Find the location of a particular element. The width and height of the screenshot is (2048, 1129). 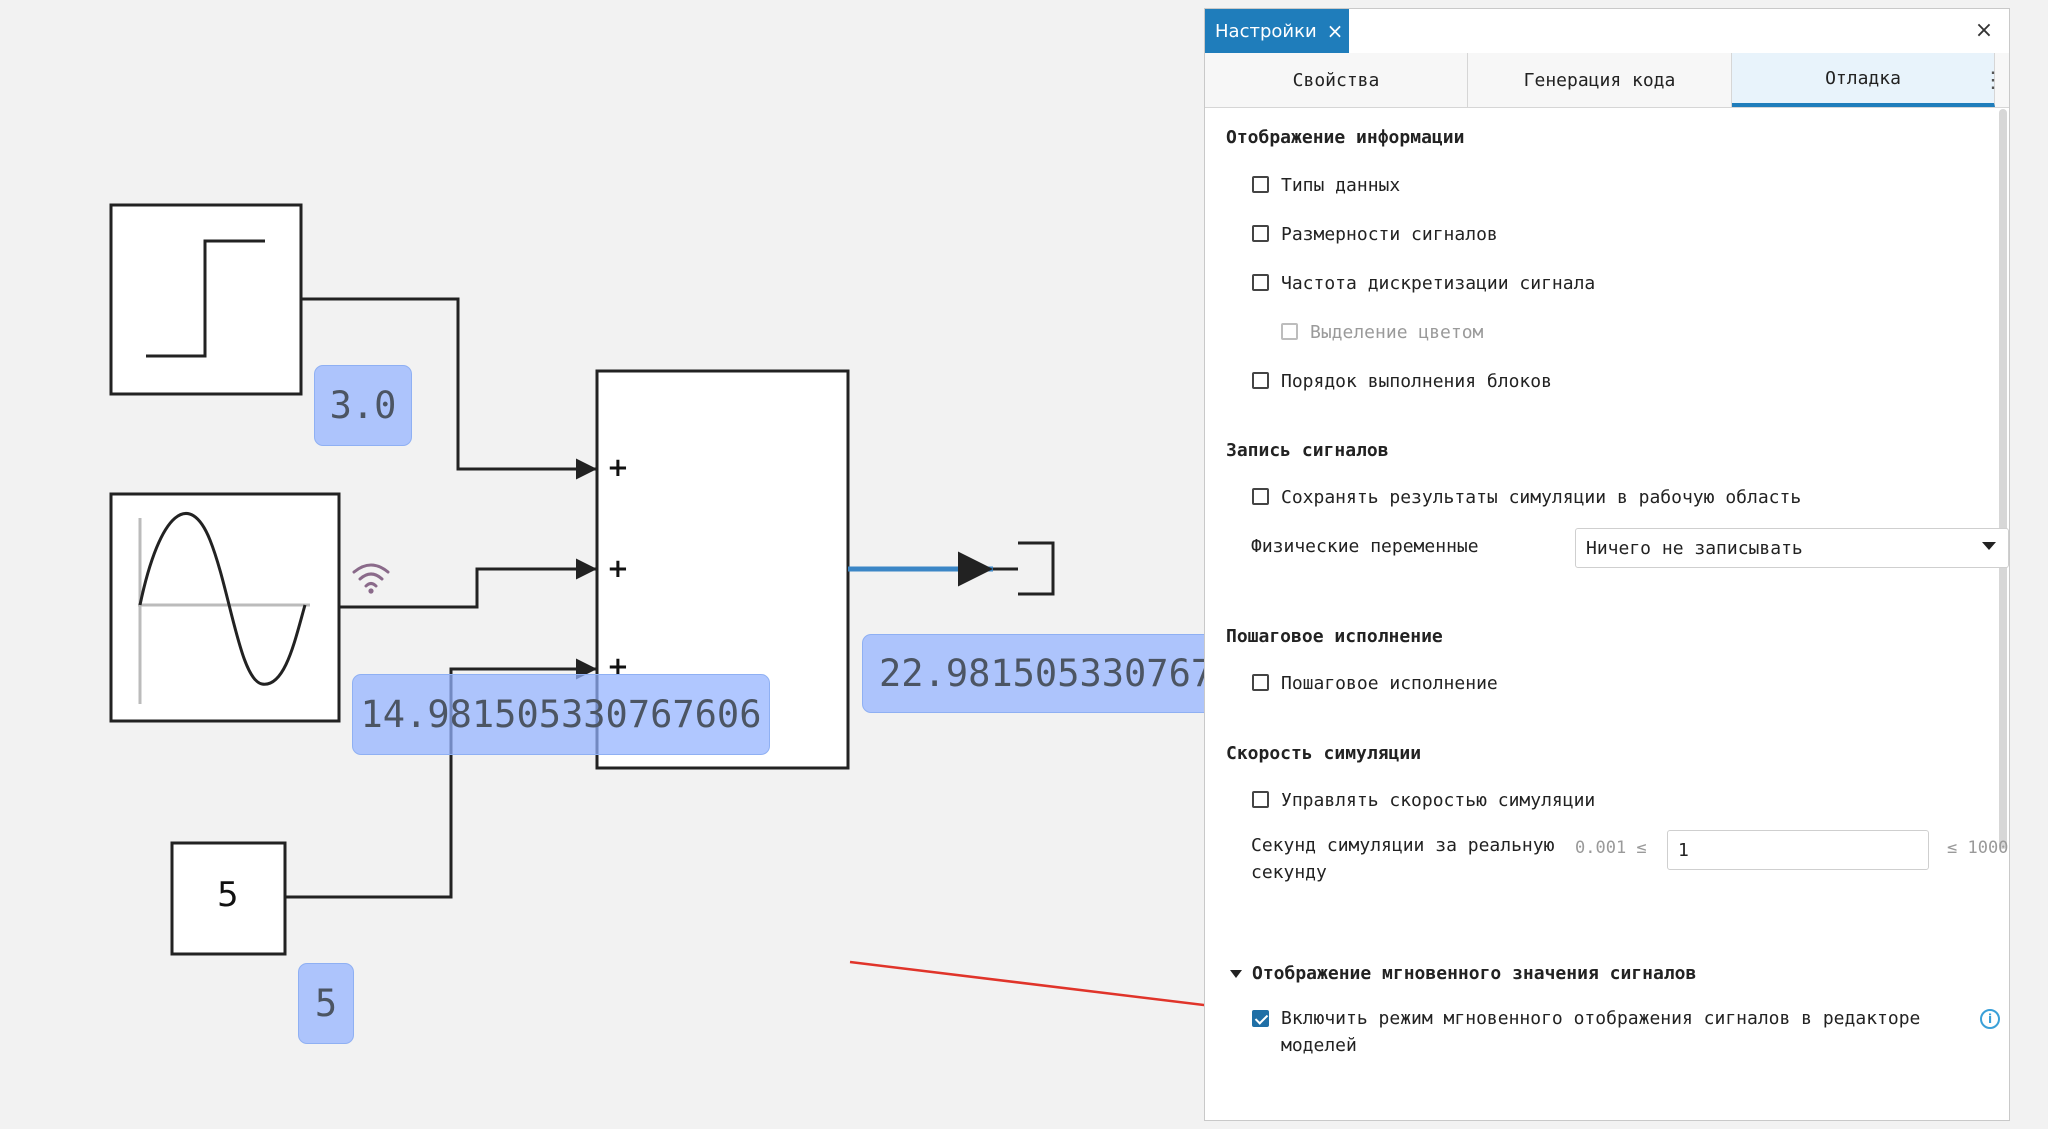

checkbox-row-stepping: Пошаговое исполнение is located at coordinates (1375, 683).